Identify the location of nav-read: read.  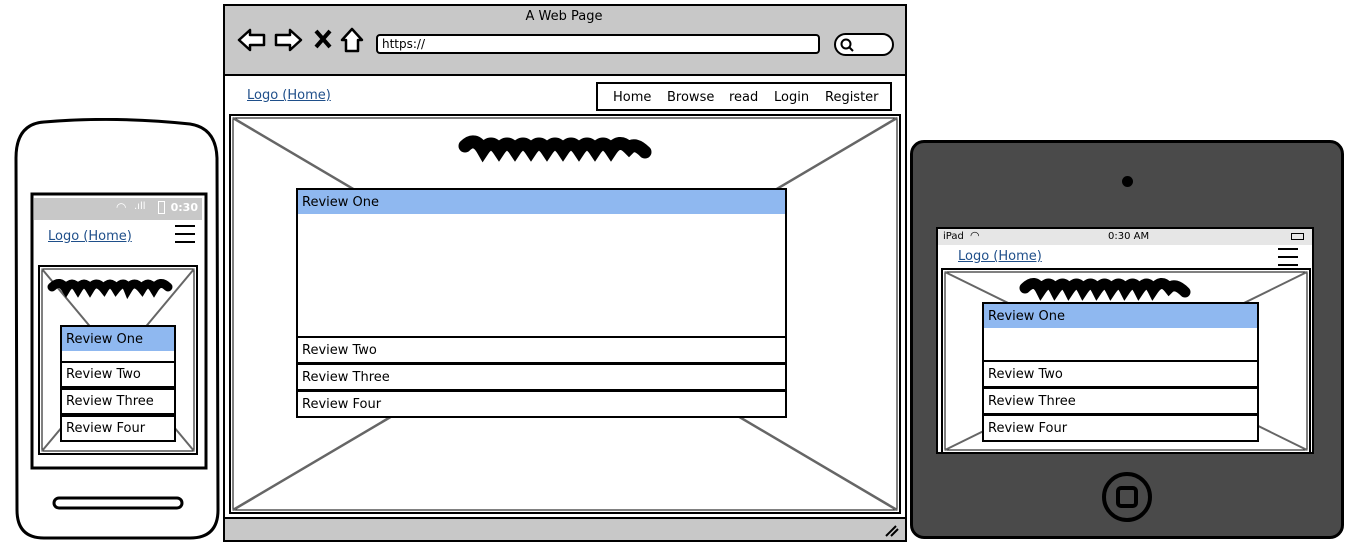
(743, 97).